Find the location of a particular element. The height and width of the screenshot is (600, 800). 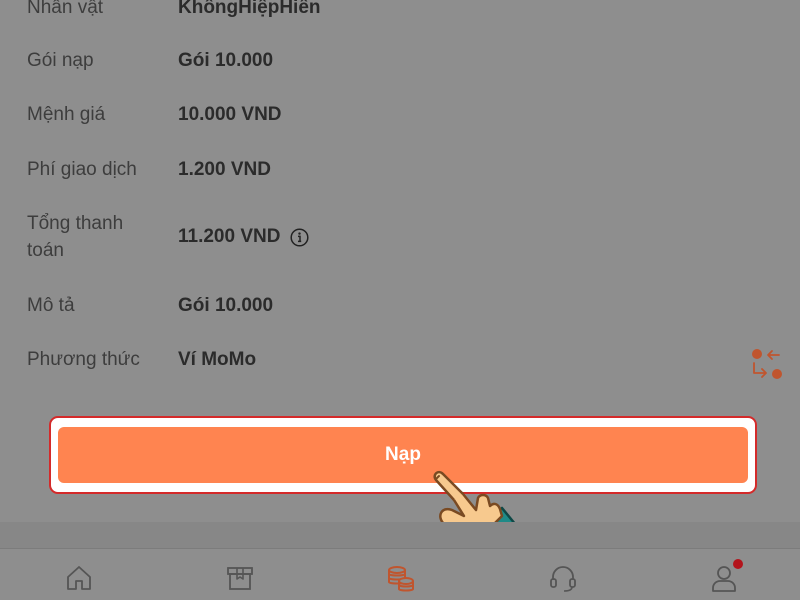

section-divider is located at coordinates (400, 535).